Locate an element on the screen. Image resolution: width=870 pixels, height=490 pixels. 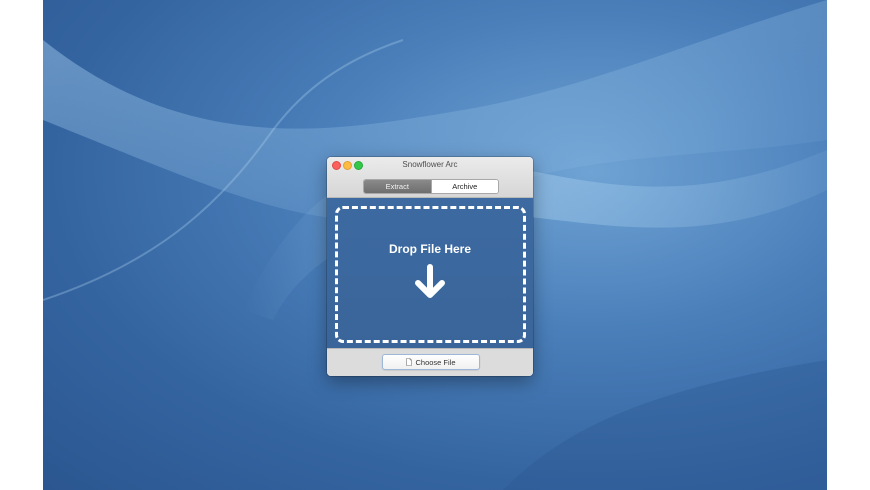
drop-zone-label: Drop File Here is located at coordinates (430, 249).